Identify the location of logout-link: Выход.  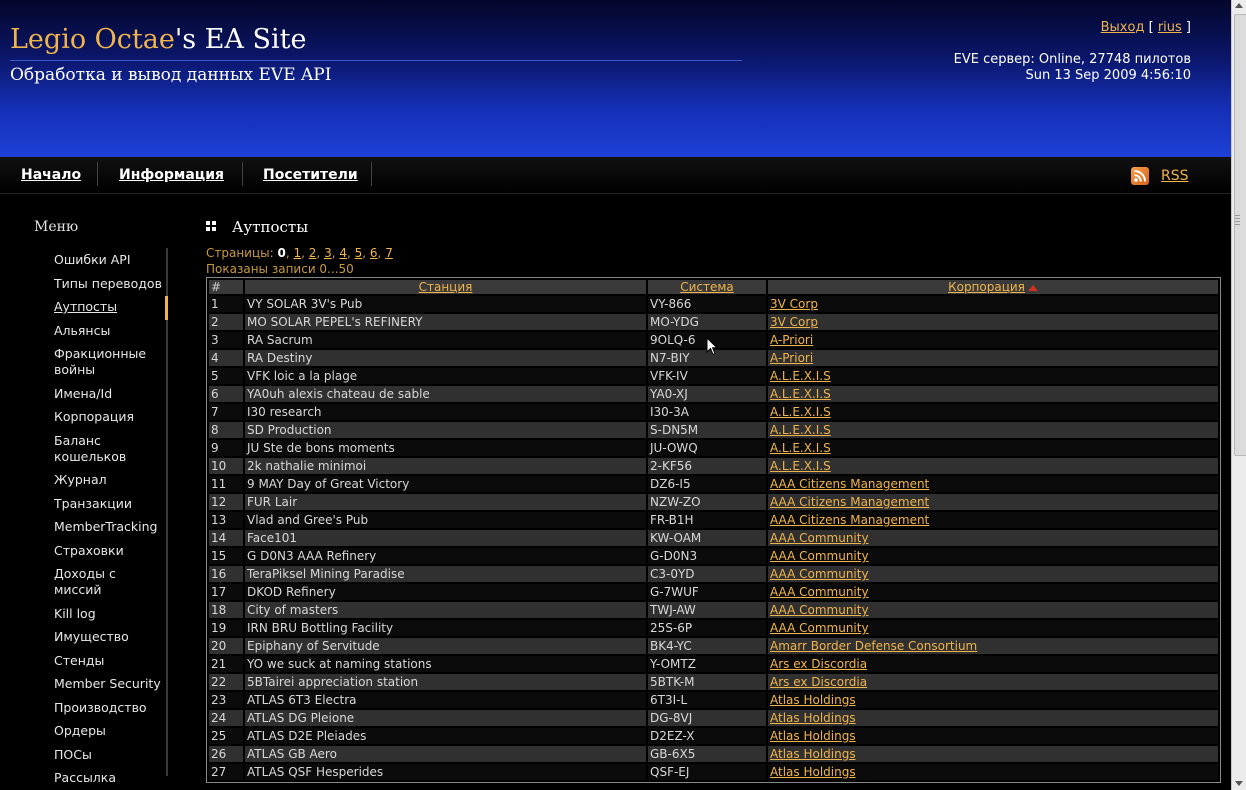
(1123, 27).